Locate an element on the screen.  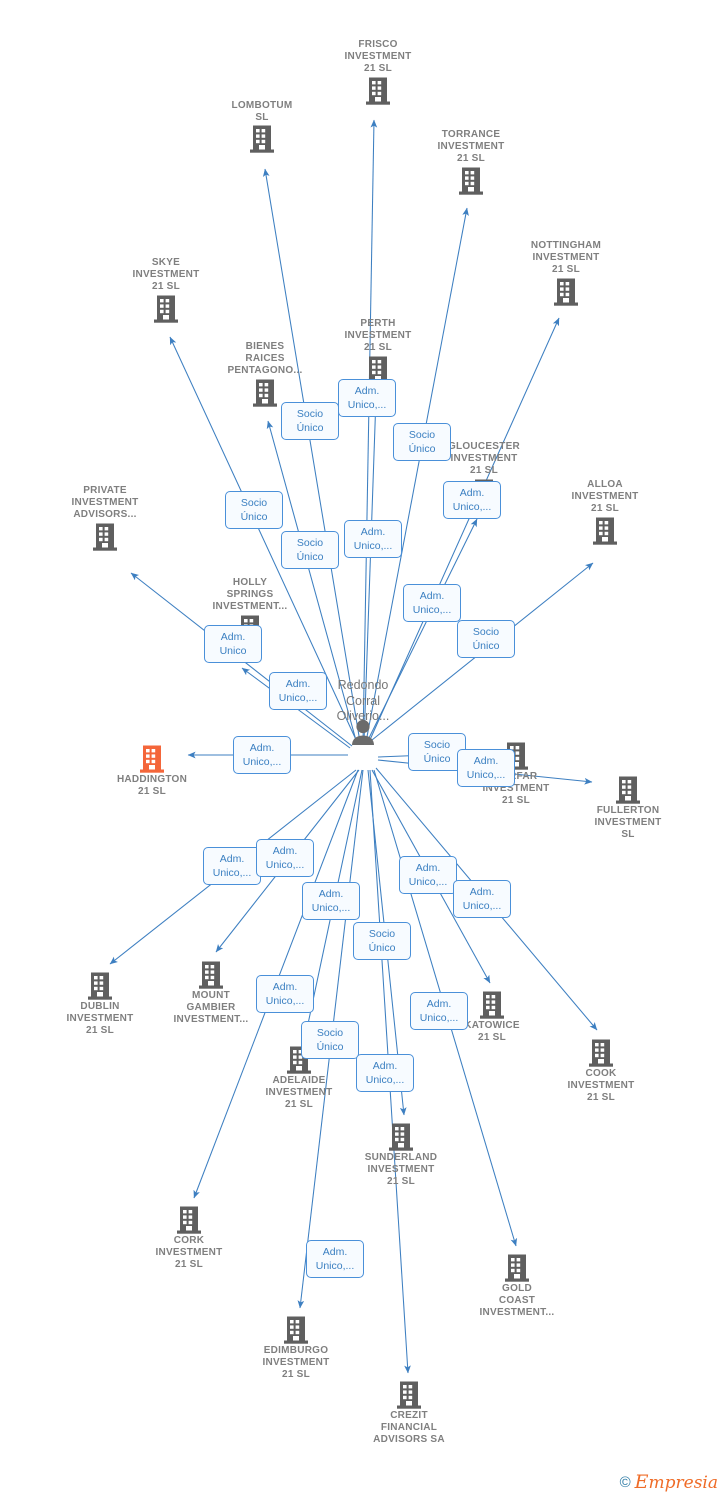
node-sunderland: SUNDERLAND INVESTMENT 21 SL is located at coordinates (401, 1156).